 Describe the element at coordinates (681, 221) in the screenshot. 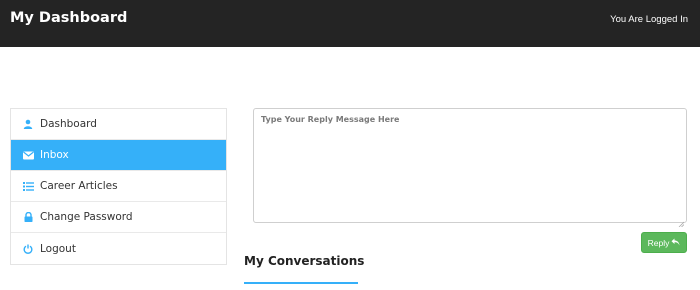

I see `resize-grip-icon` at that location.